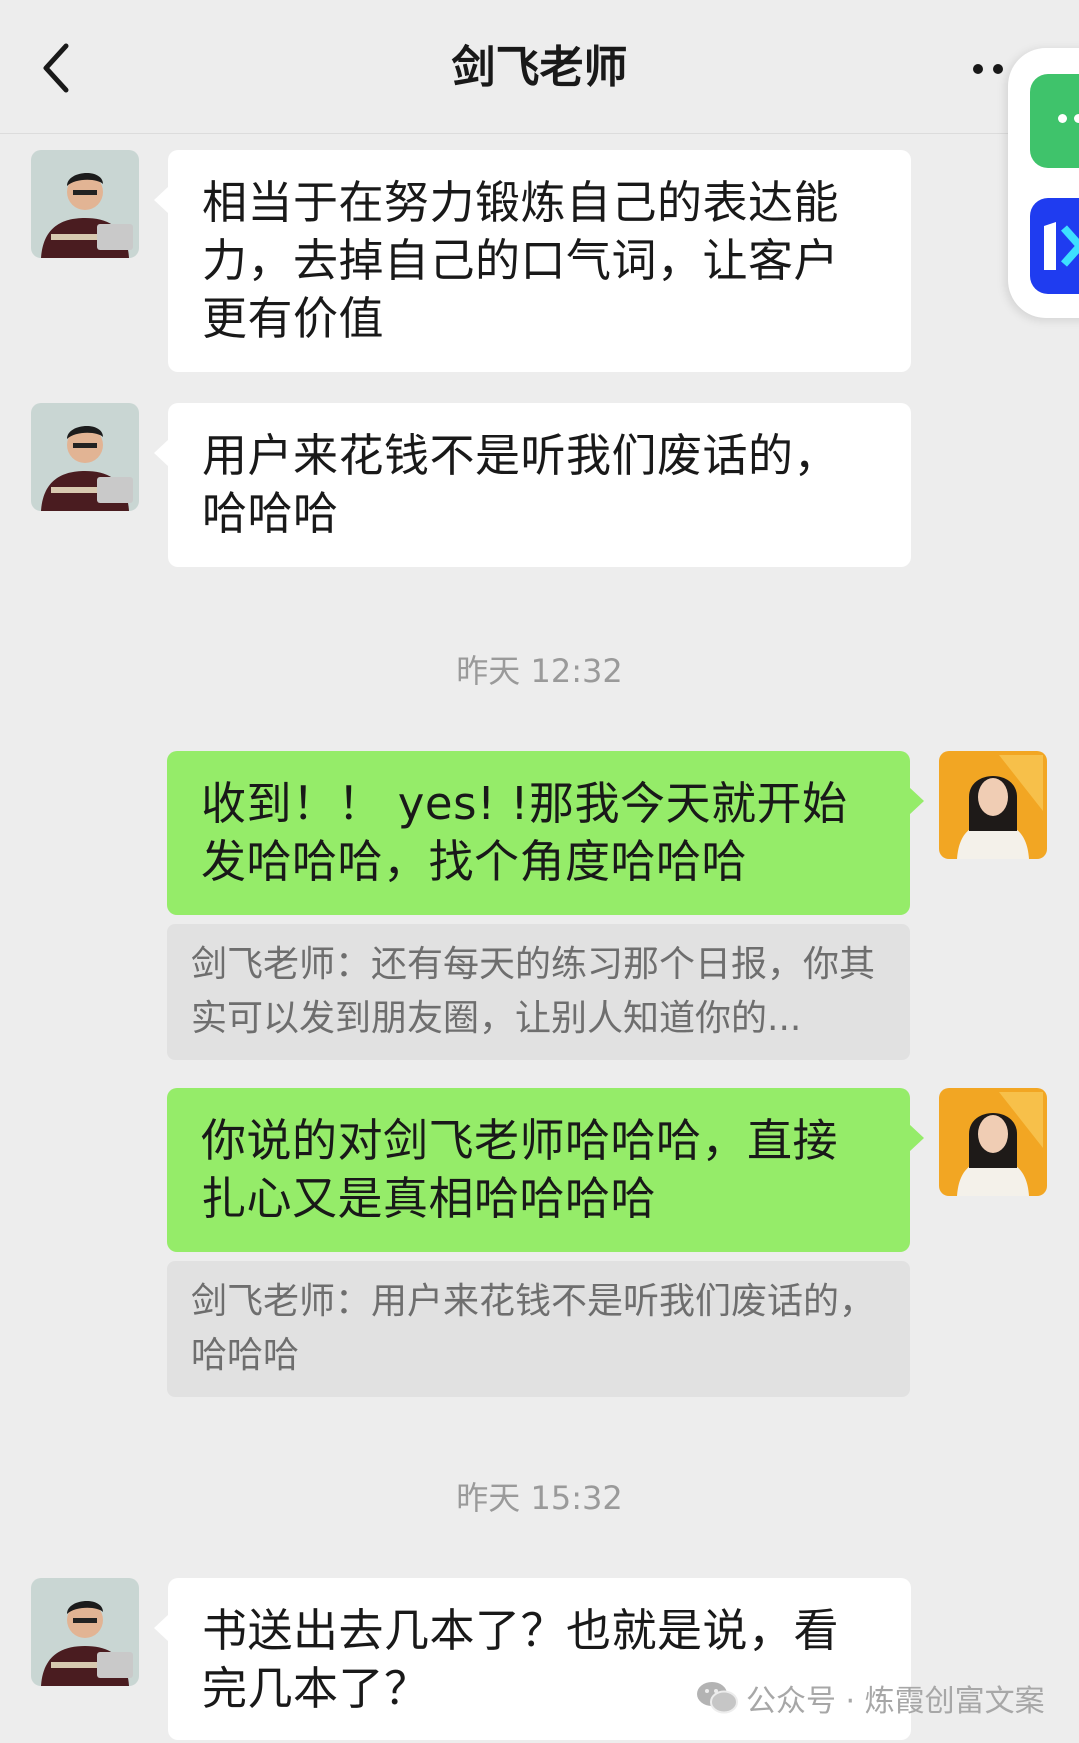 The width and height of the screenshot is (1079, 1743). I want to click on message-bubble-sent: 收到！！ yes! !那我今天就开始发哈哈哈，找个角度哈哈哈, so click(545, 833).